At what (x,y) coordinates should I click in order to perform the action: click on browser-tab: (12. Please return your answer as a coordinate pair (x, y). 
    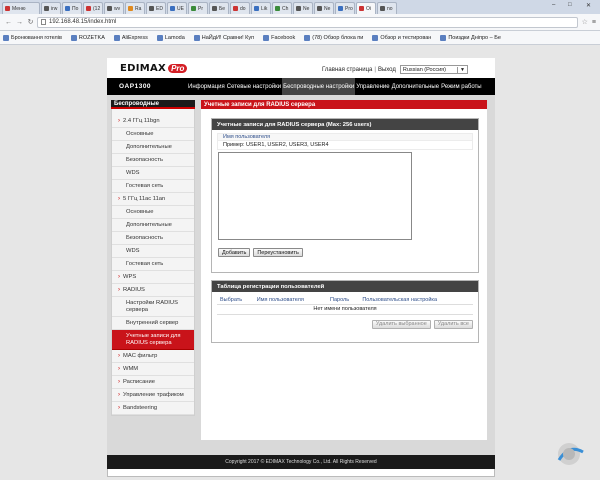
    Looking at the image, I should click on (93, 8).